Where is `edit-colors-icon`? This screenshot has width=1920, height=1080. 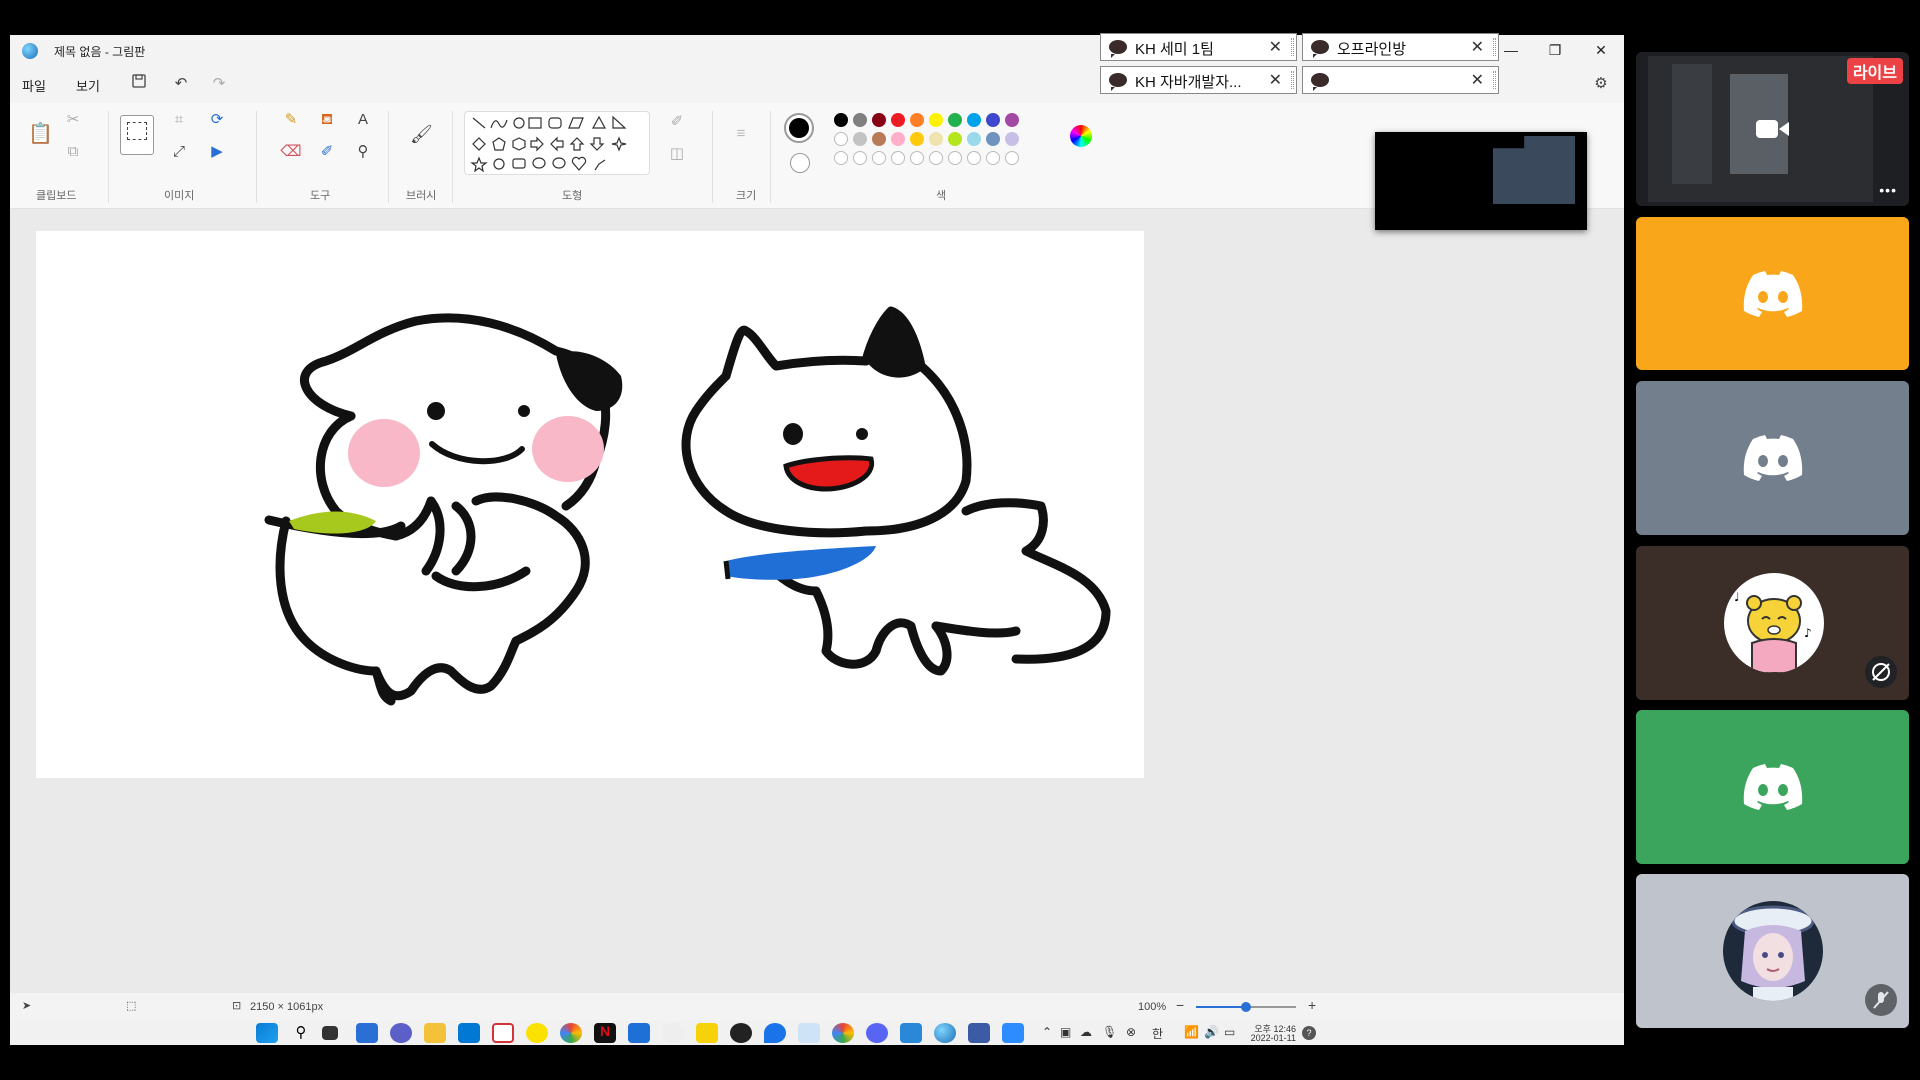 edit-colors-icon is located at coordinates (1081, 136).